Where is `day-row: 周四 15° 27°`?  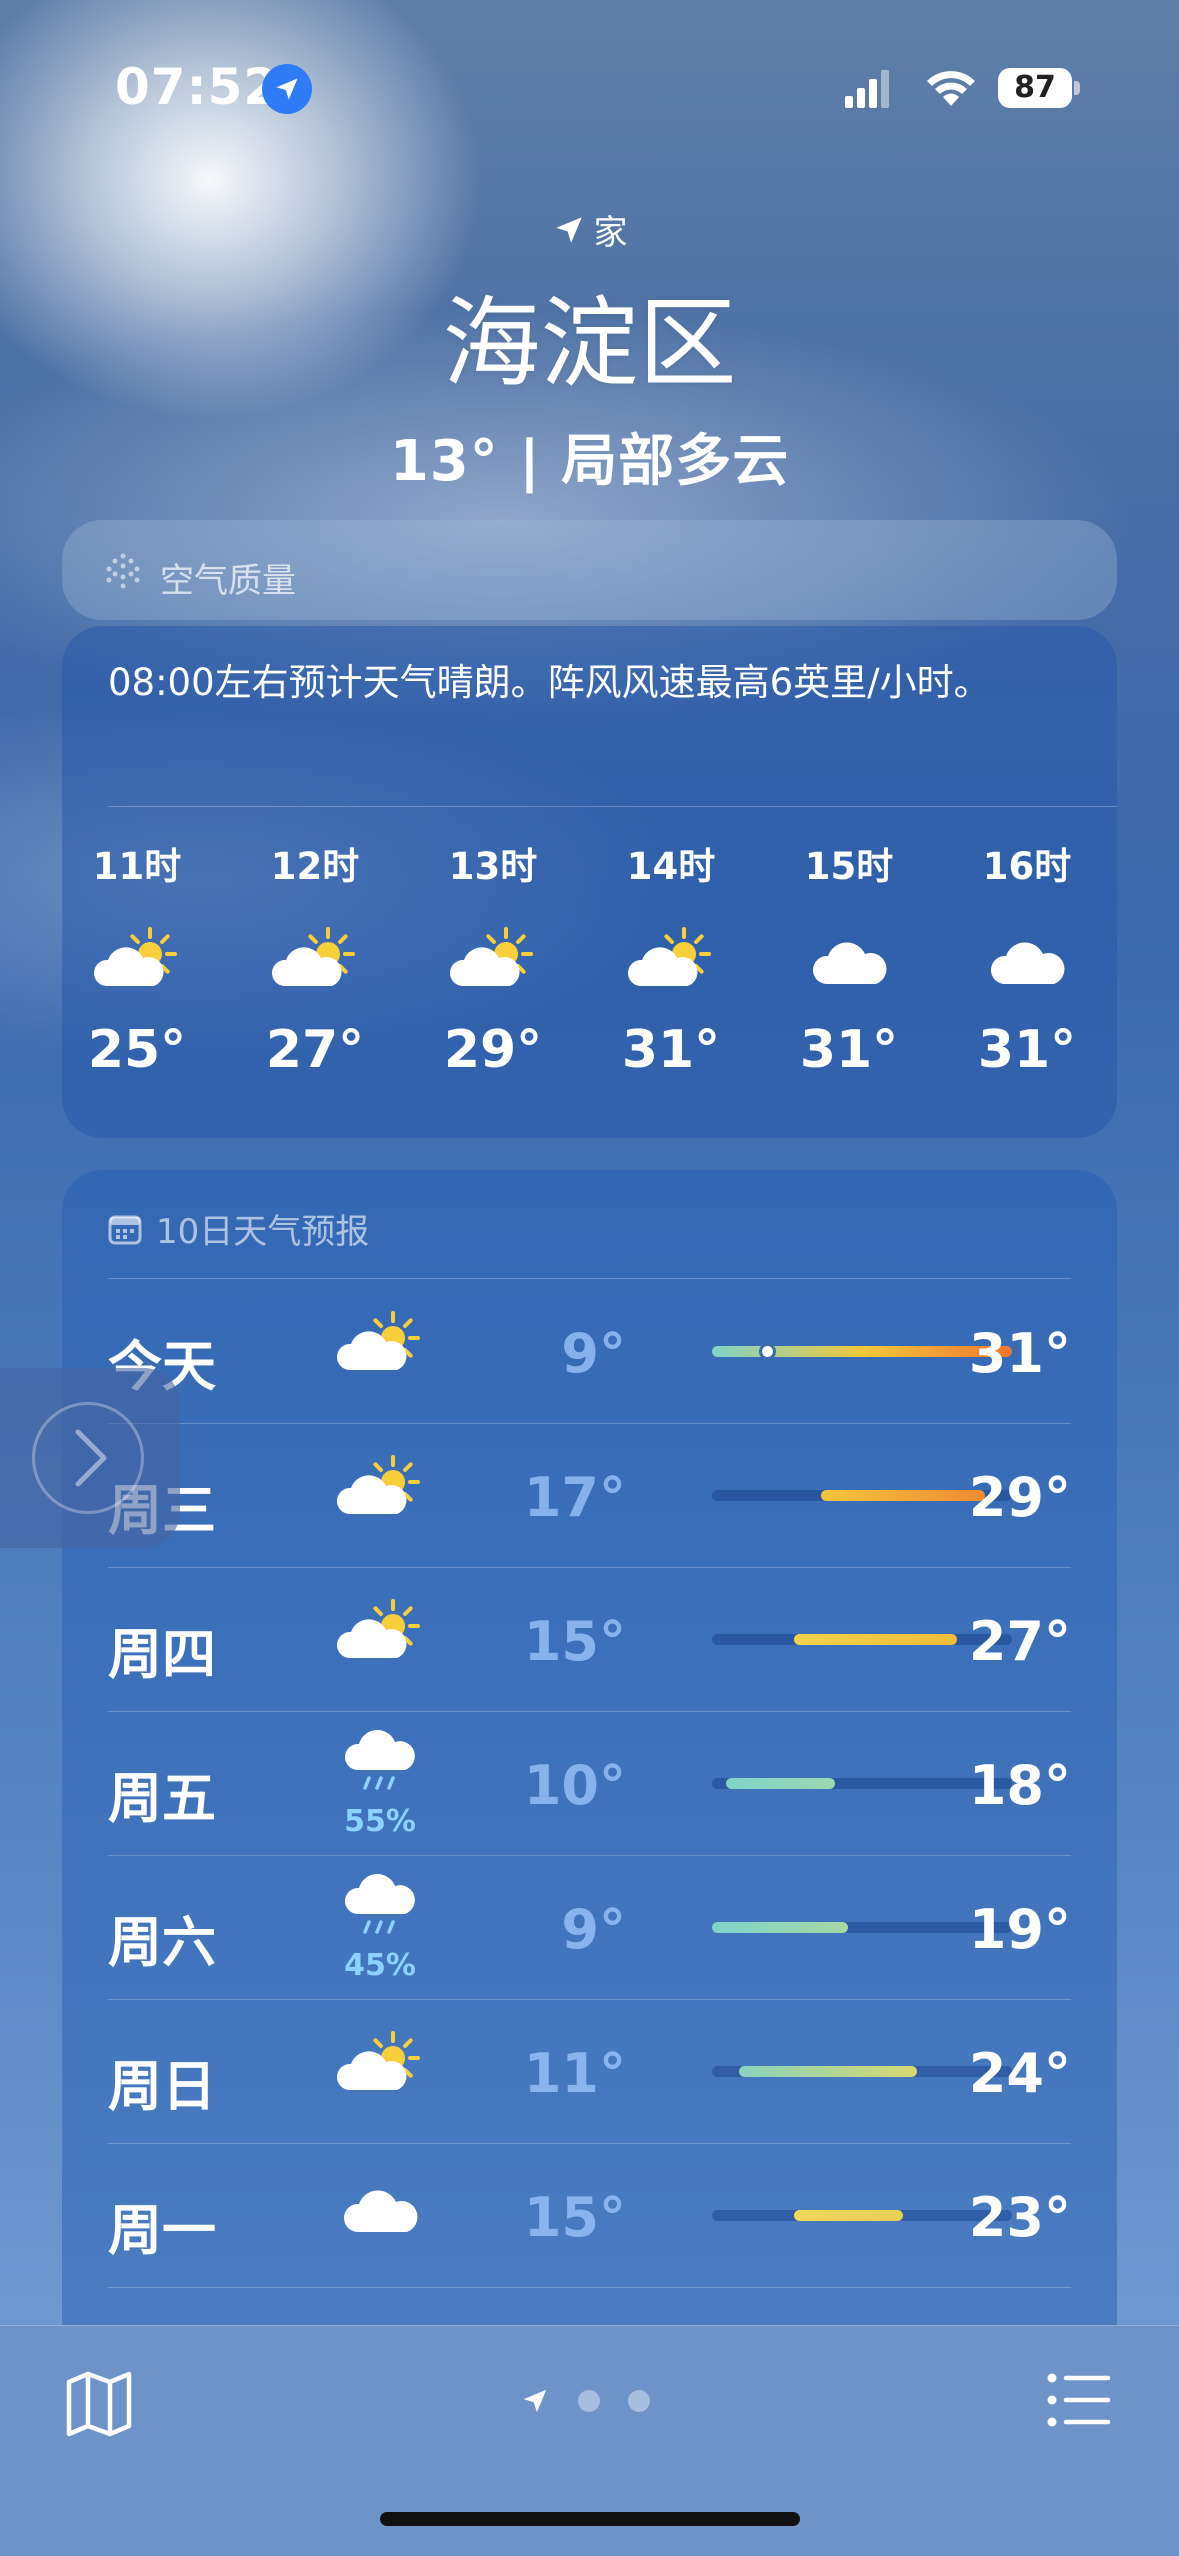 day-row: 周四 15° 27° is located at coordinates (589, 1640).